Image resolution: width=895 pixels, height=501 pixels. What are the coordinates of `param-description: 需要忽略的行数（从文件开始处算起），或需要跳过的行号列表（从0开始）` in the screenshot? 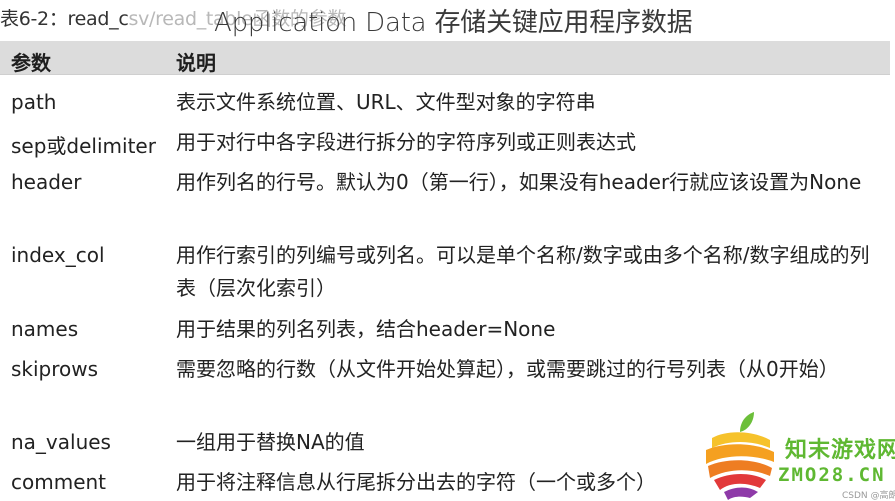 It's located at (507, 369).